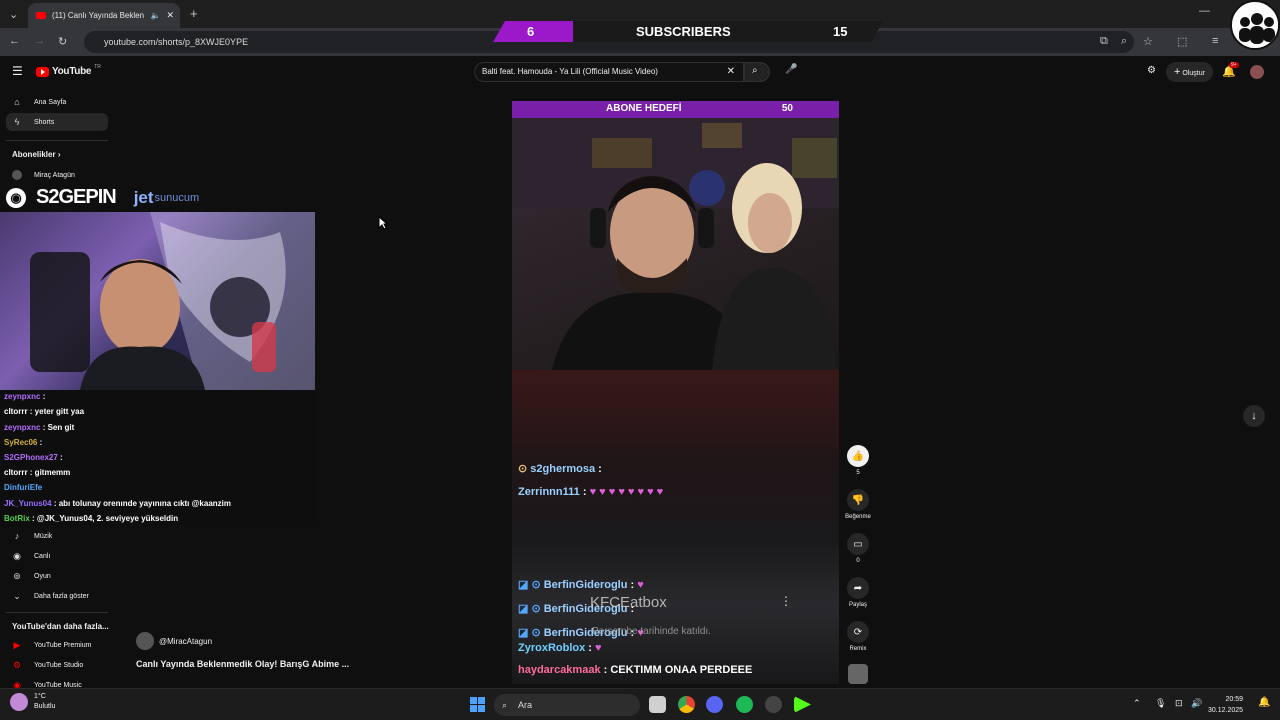 The image size is (1280, 720). I want to click on weather-widget: 1°C Bulutlu, so click(32, 702).